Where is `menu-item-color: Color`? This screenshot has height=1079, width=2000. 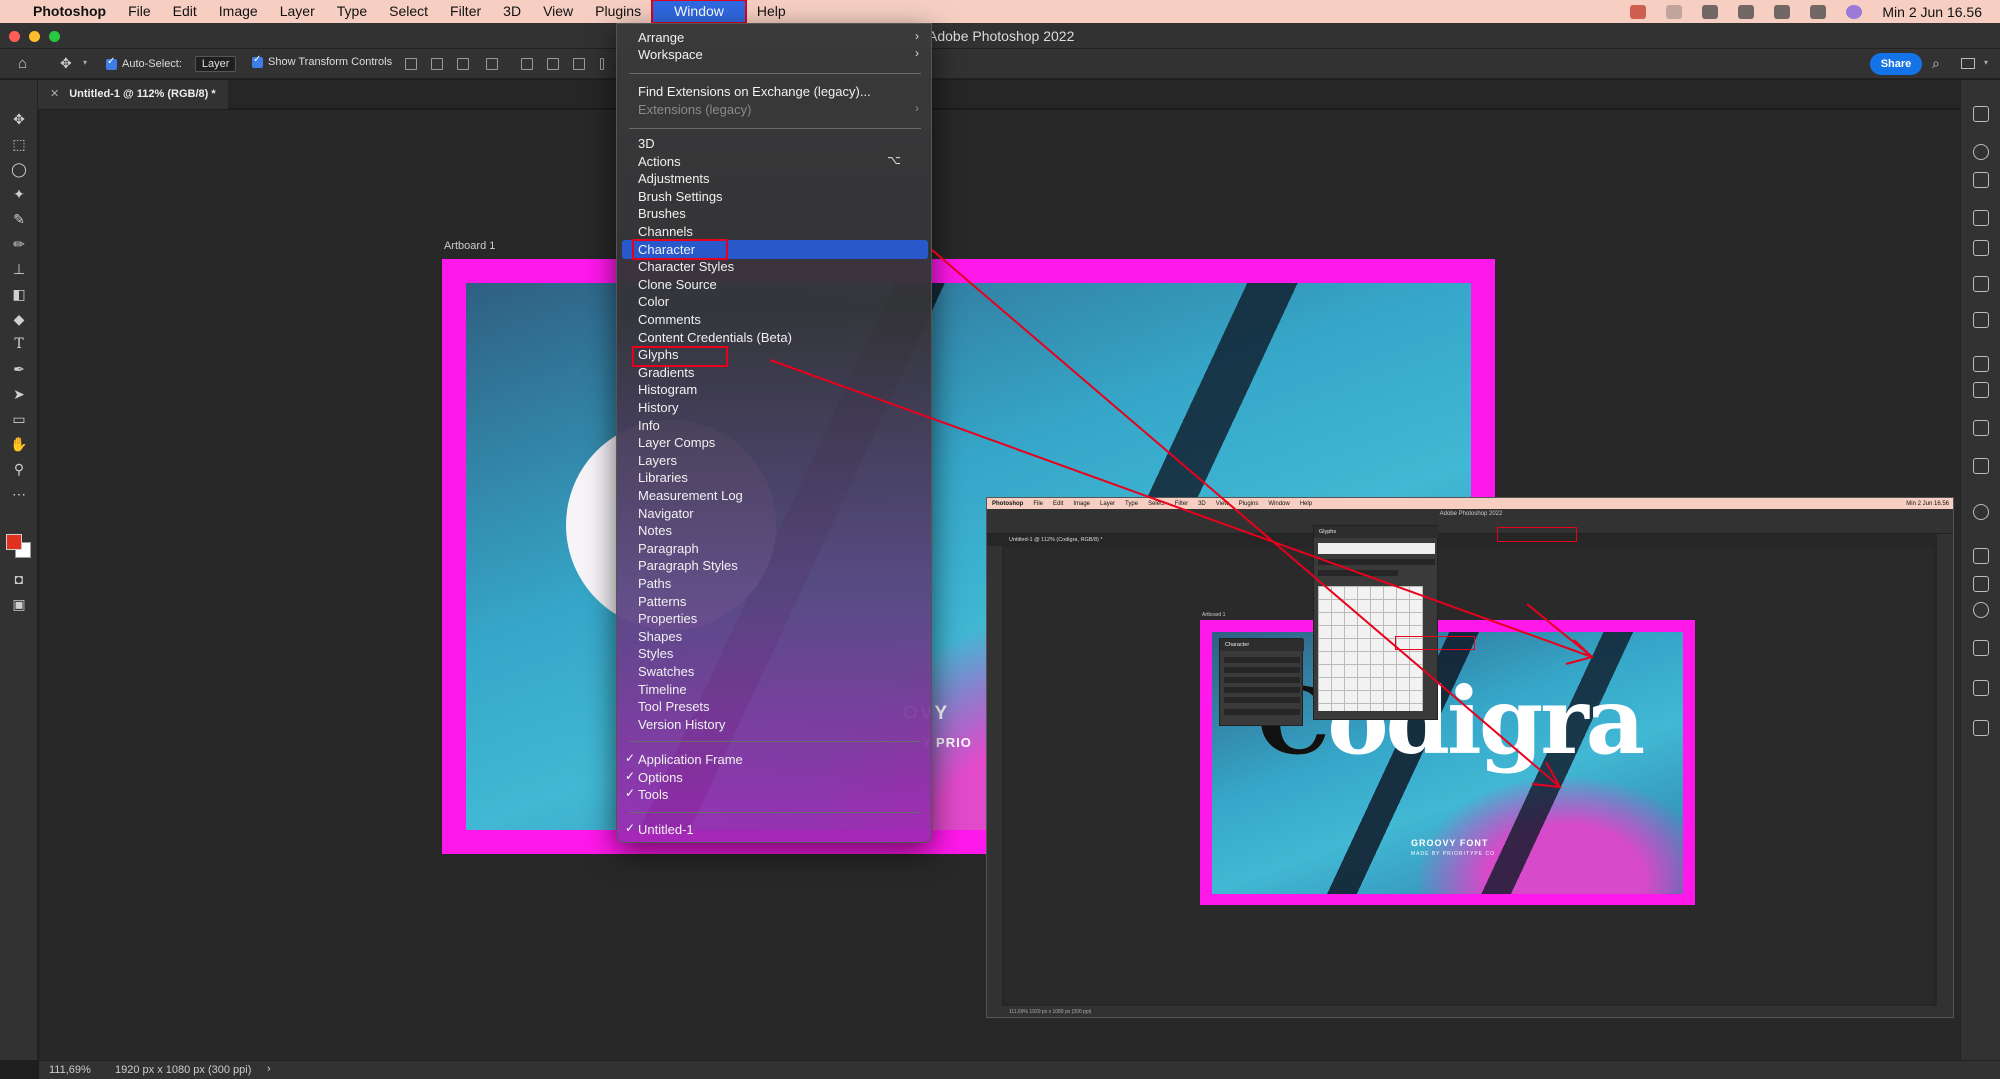
menu-item-color: Color is located at coordinates (653, 301).